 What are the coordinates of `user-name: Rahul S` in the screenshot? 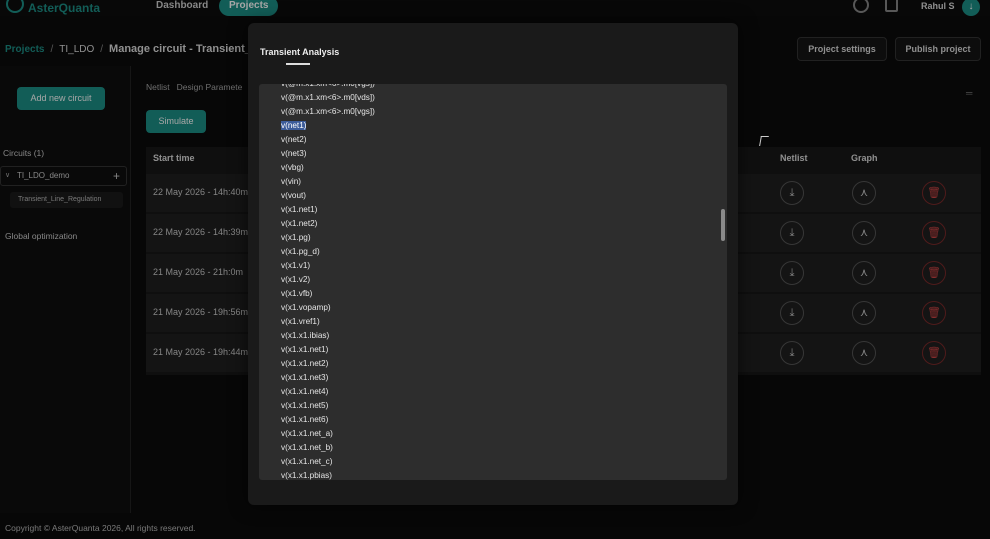 It's located at (938, 6).